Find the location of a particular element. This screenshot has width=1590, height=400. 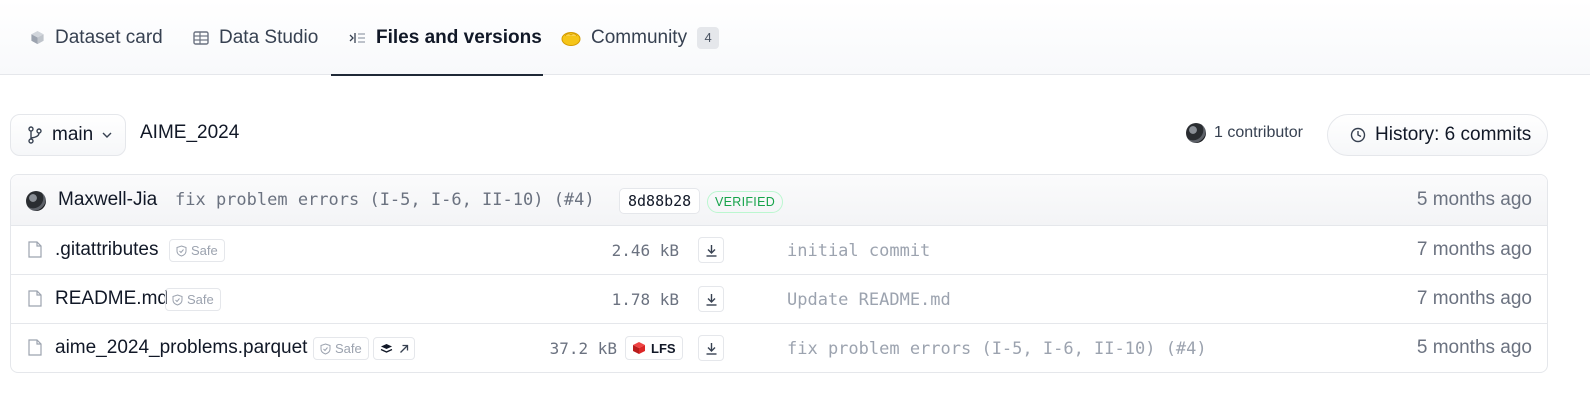

file-commit-link: Update README.md is located at coordinates (869, 300).